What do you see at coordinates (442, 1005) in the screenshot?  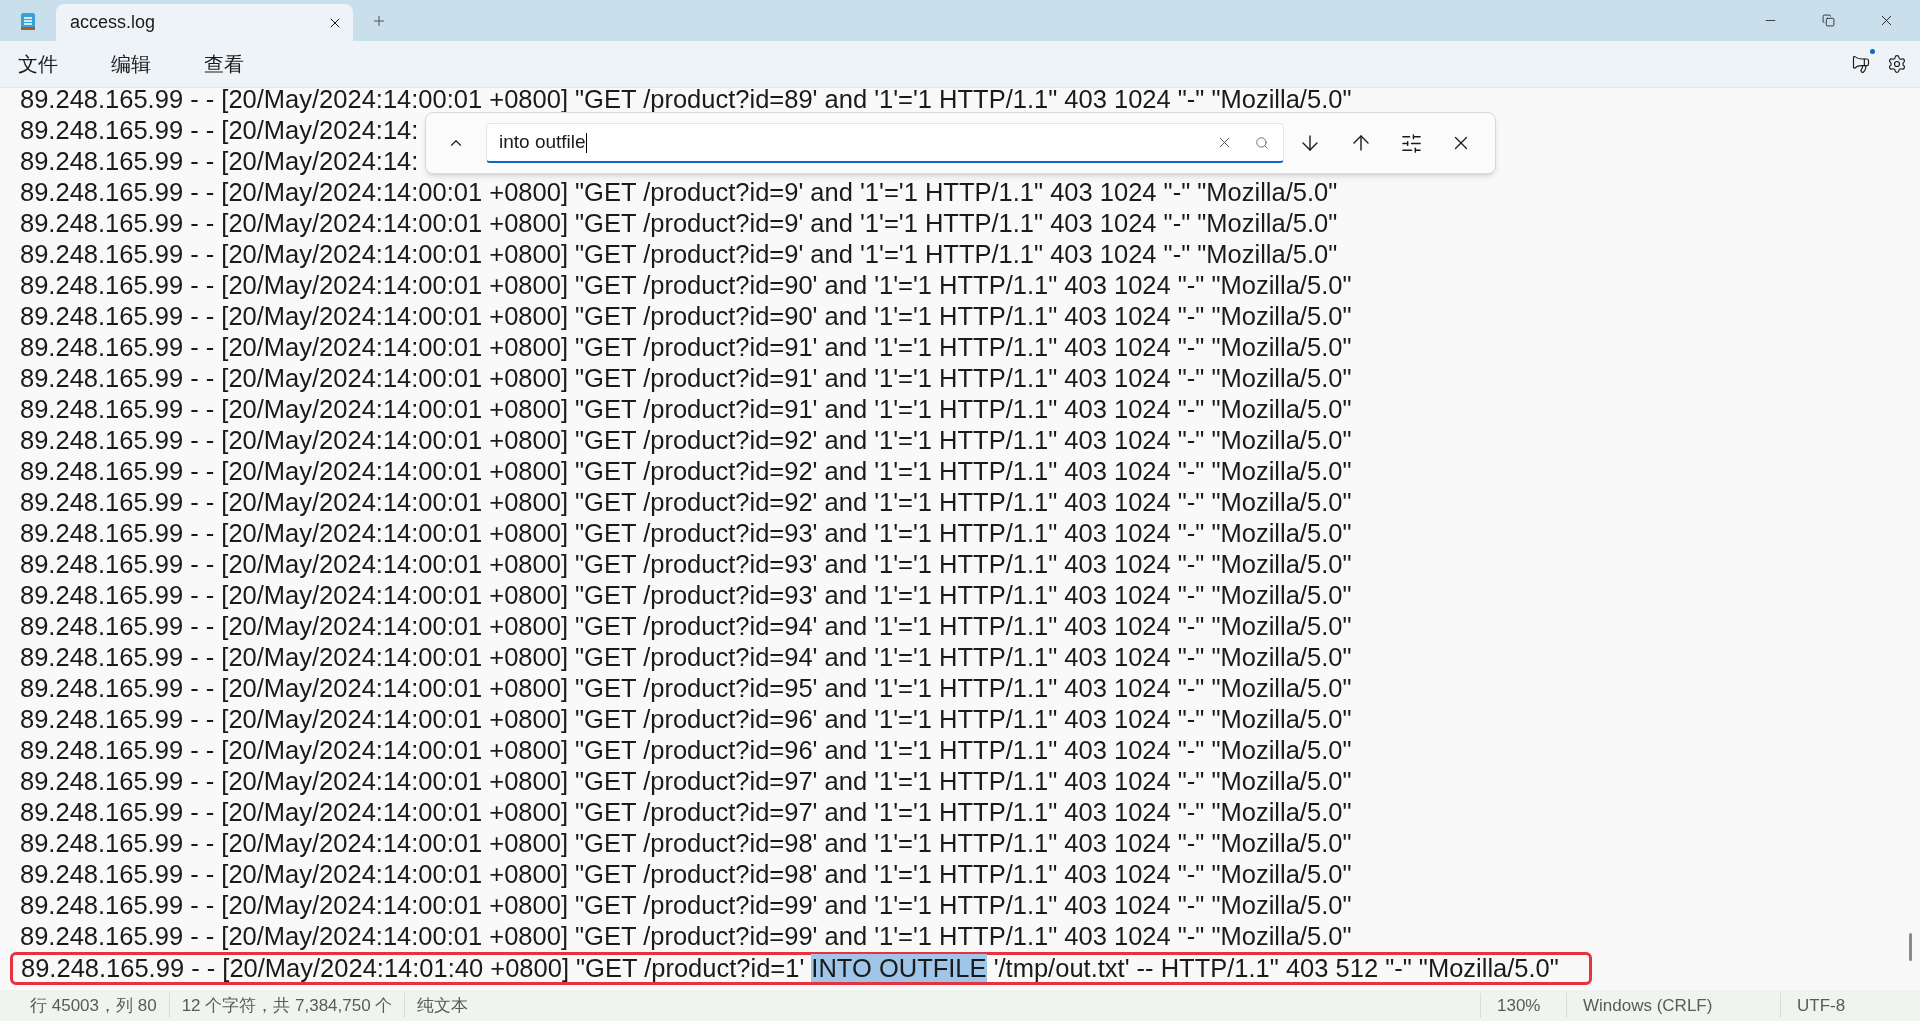 I see `status-text: 纯文本` at bounding box center [442, 1005].